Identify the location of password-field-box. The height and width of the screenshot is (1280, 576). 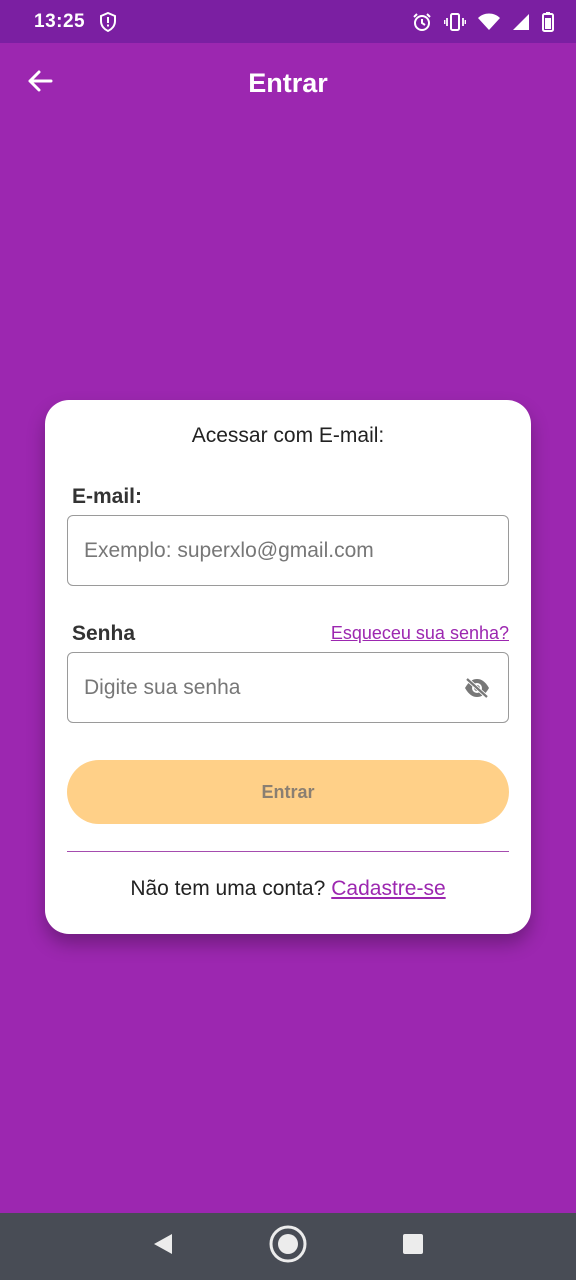
(288, 687).